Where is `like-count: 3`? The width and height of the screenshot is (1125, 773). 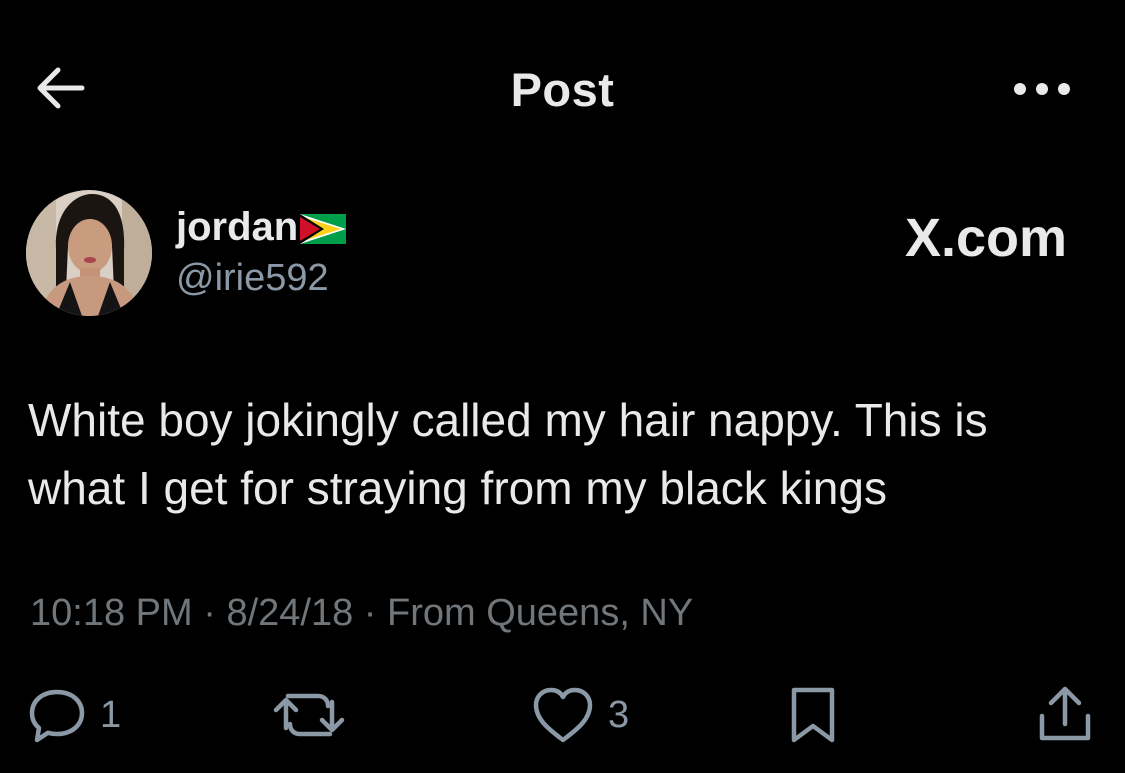
like-count: 3 is located at coordinates (619, 714).